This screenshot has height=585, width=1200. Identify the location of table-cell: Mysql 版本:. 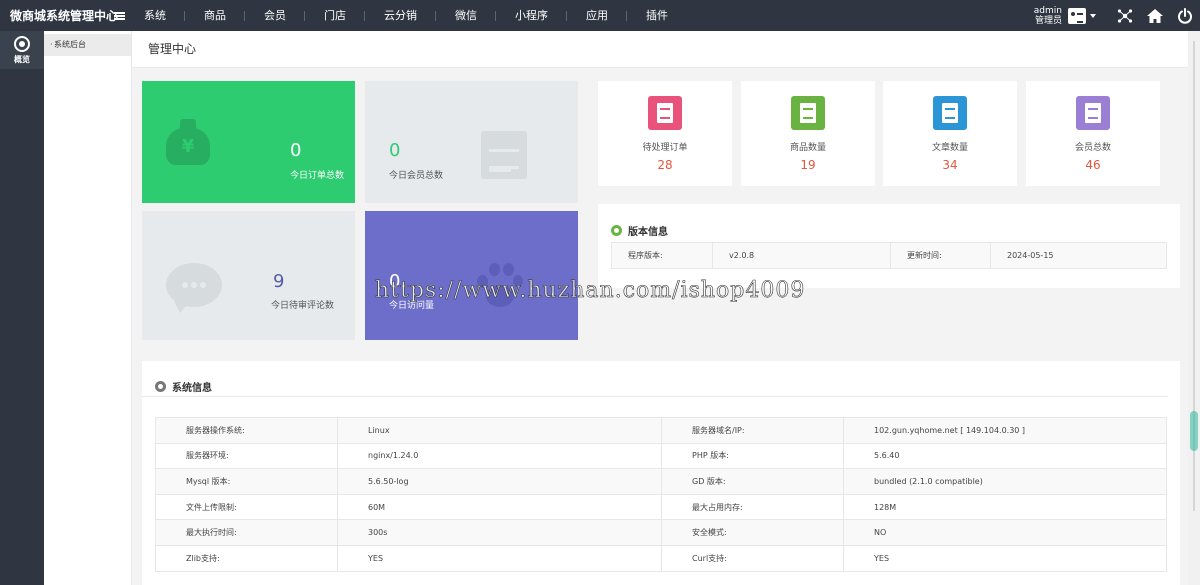
(246, 481).